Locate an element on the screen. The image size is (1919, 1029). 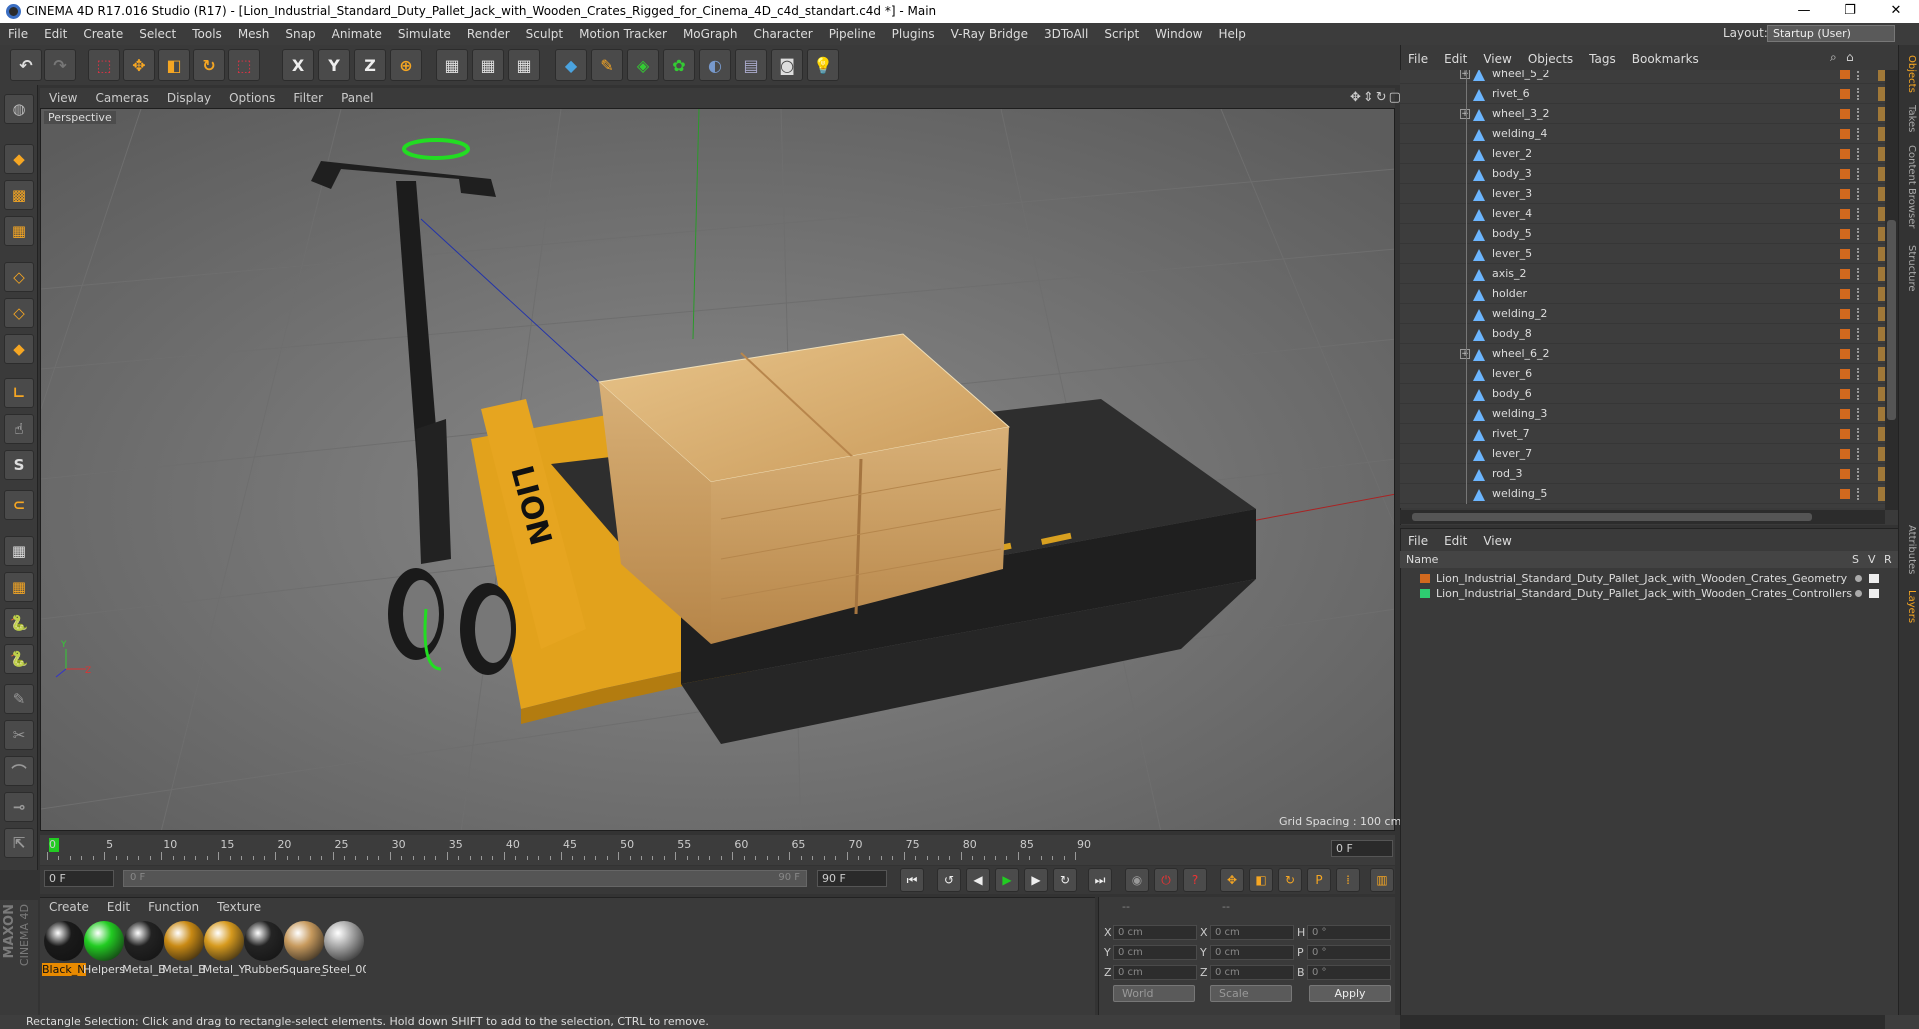
hscroll-thumb is located at coordinates (1612, 517).